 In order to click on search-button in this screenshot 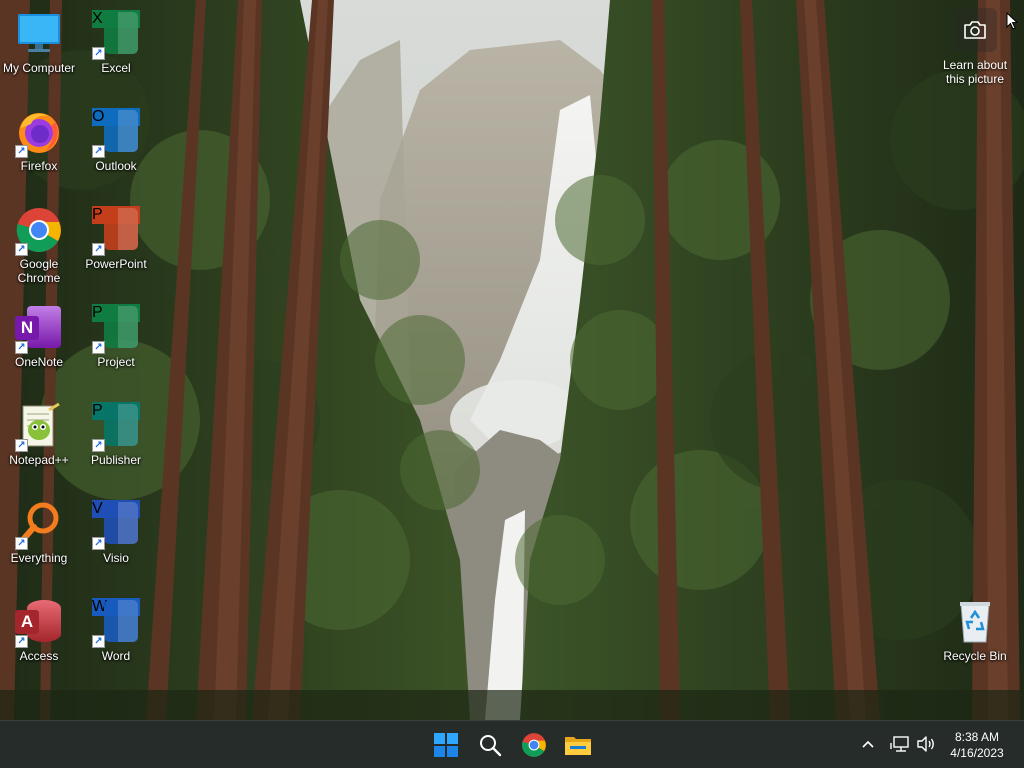, I will do `click(490, 745)`.